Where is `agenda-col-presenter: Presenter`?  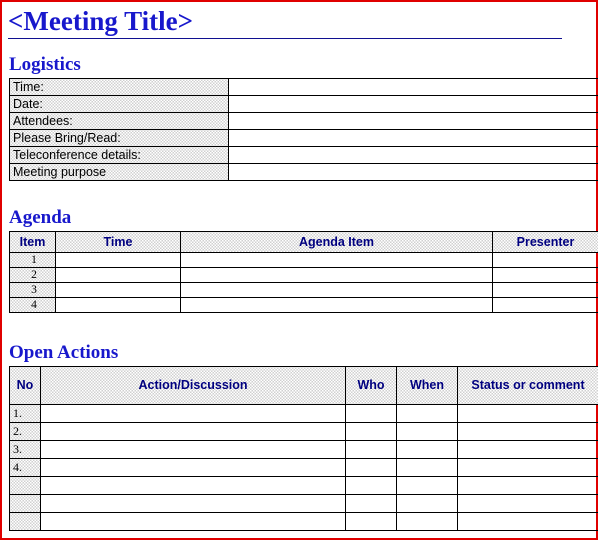 agenda-col-presenter: Presenter is located at coordinates (545, 242).